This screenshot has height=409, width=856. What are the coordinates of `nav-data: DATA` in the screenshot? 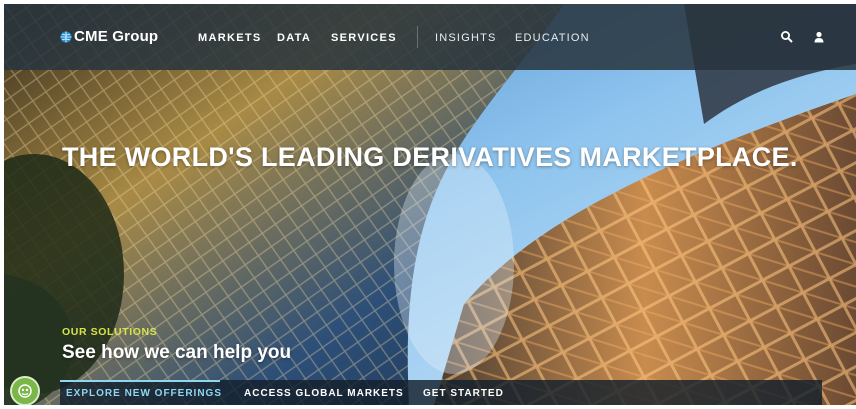 It's located at (294, 38).